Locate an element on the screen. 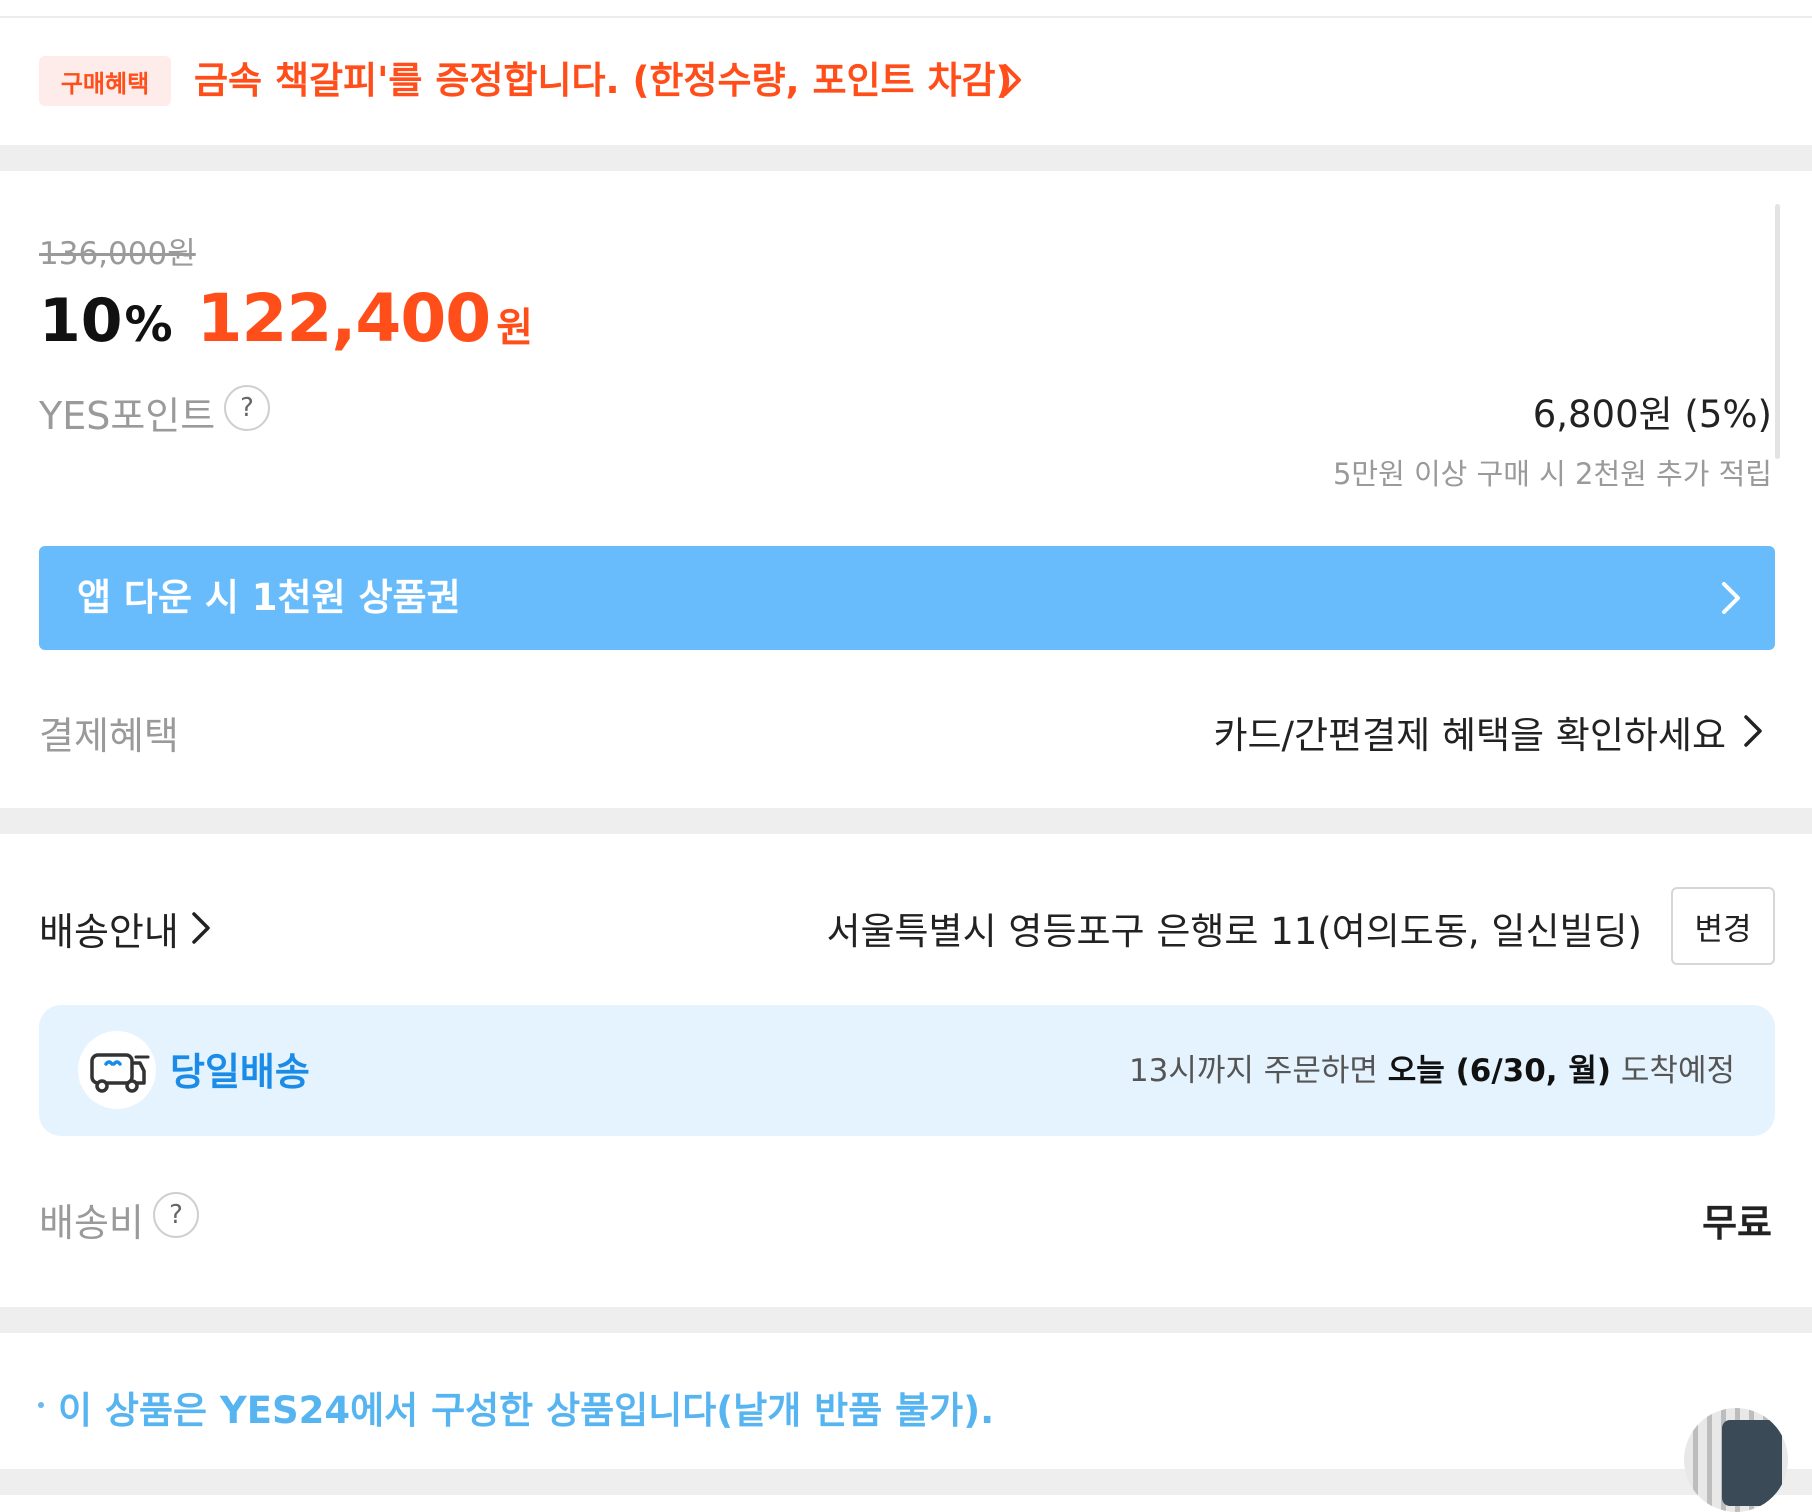  change-address-button: 변경 is located at coordinates (1723, 926).